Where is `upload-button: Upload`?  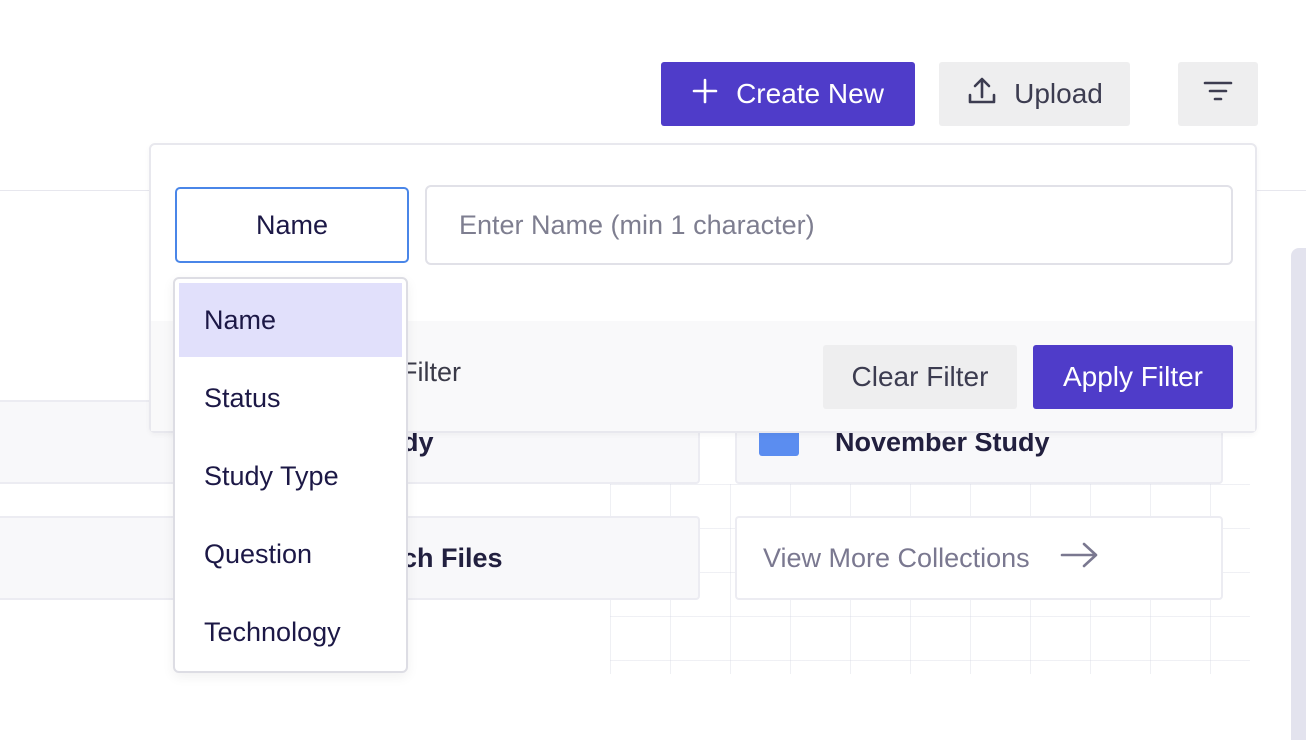
upload-button: Upload is located at coordinates (1034, 94).